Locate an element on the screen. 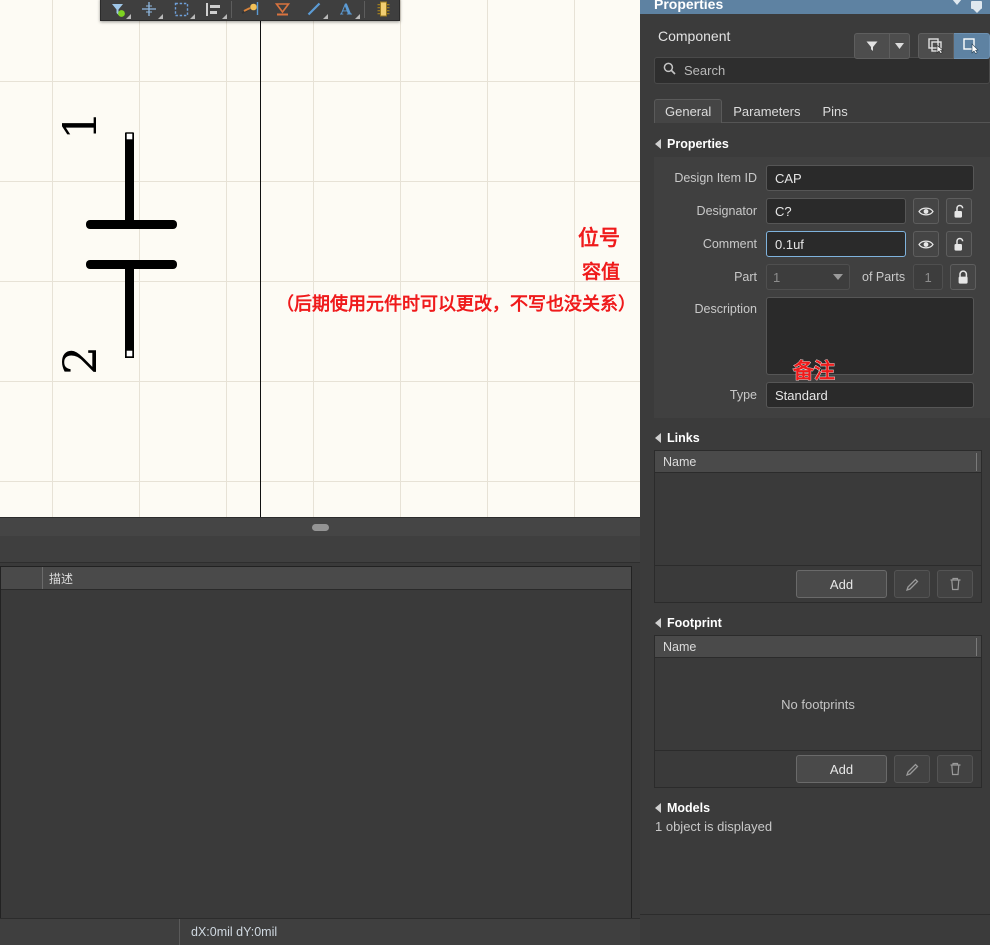 Image resolution: width=990 pixels, height=945 pixels. collapse-triangle-icon-links is located at coordinates (658, 438).